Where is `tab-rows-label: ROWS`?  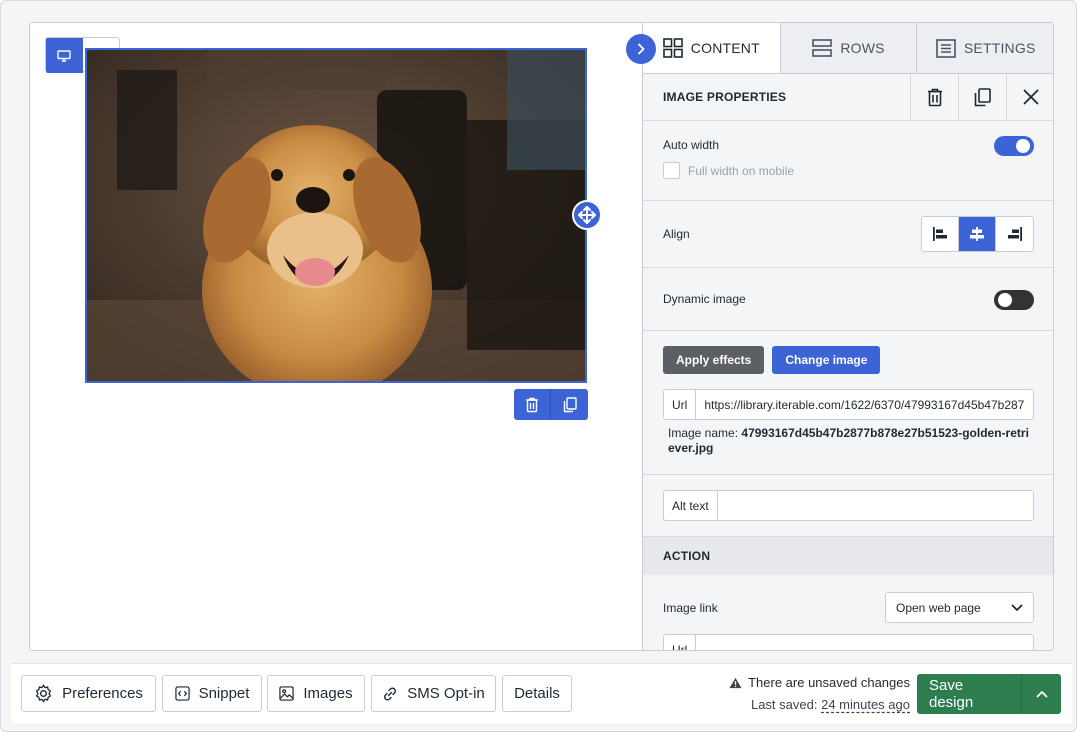
tab-rows-label: ROWS is located at coordinates (862, 48).